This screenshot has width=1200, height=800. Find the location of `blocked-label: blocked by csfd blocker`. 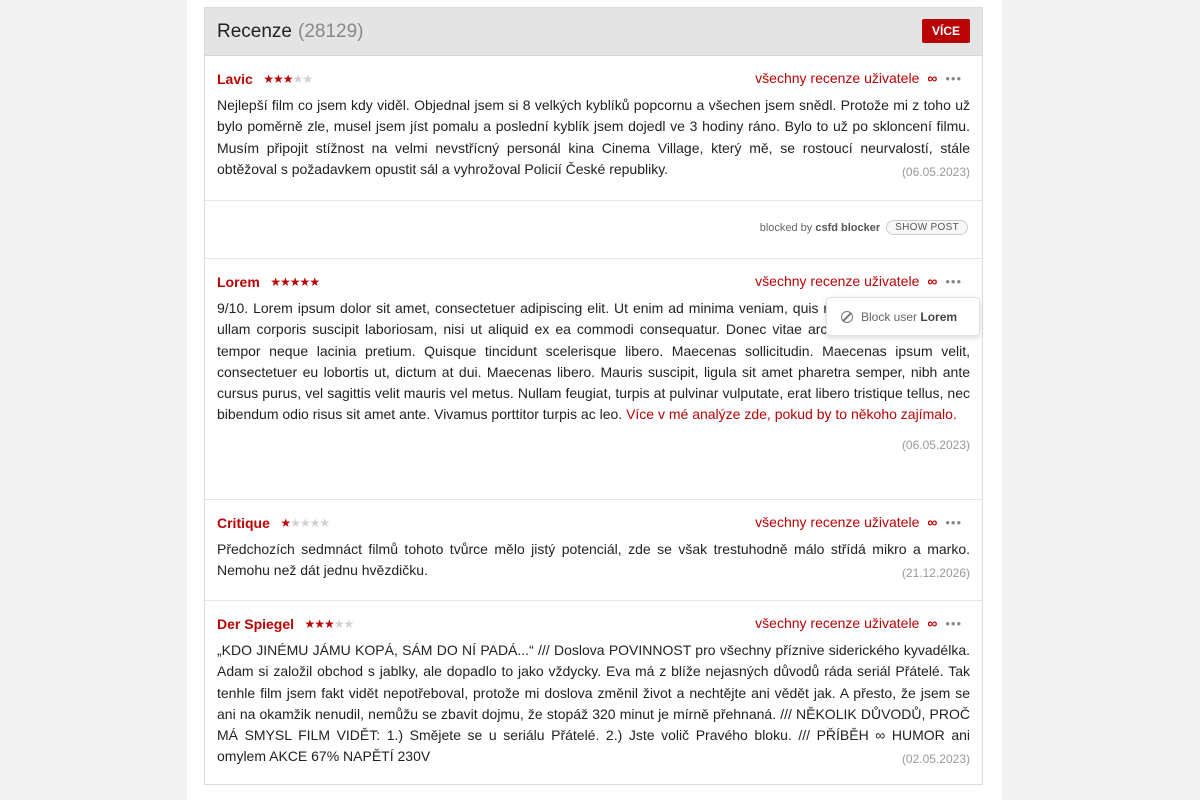

blocked-label: blocked by csfd blocker is located at coordinates (820, 228).